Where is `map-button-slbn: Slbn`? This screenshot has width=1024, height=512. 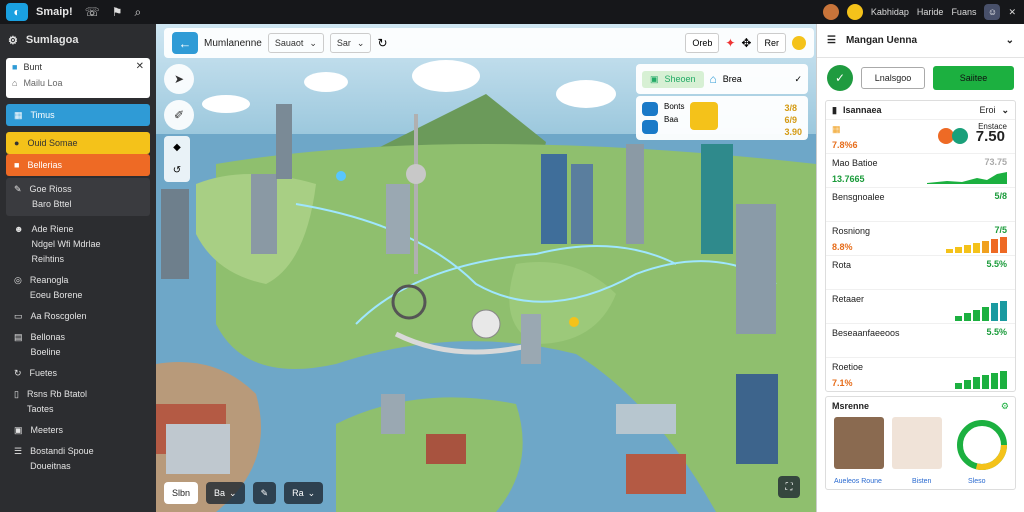
map-button-slbn: Slbn is located at coordinates (181, 493).